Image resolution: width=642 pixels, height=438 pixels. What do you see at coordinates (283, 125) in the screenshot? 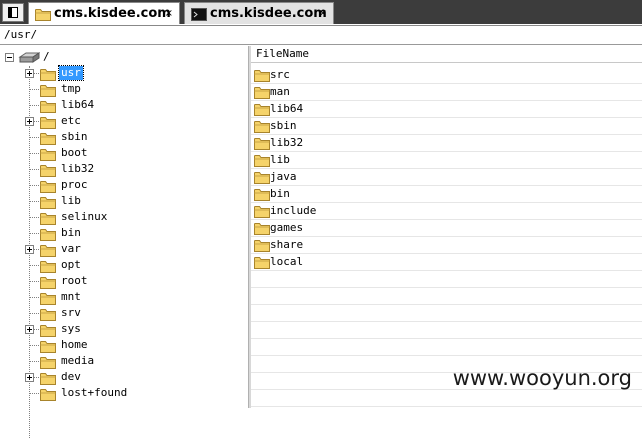
I see `file-name: sbin` at bounding box center [283, 125].